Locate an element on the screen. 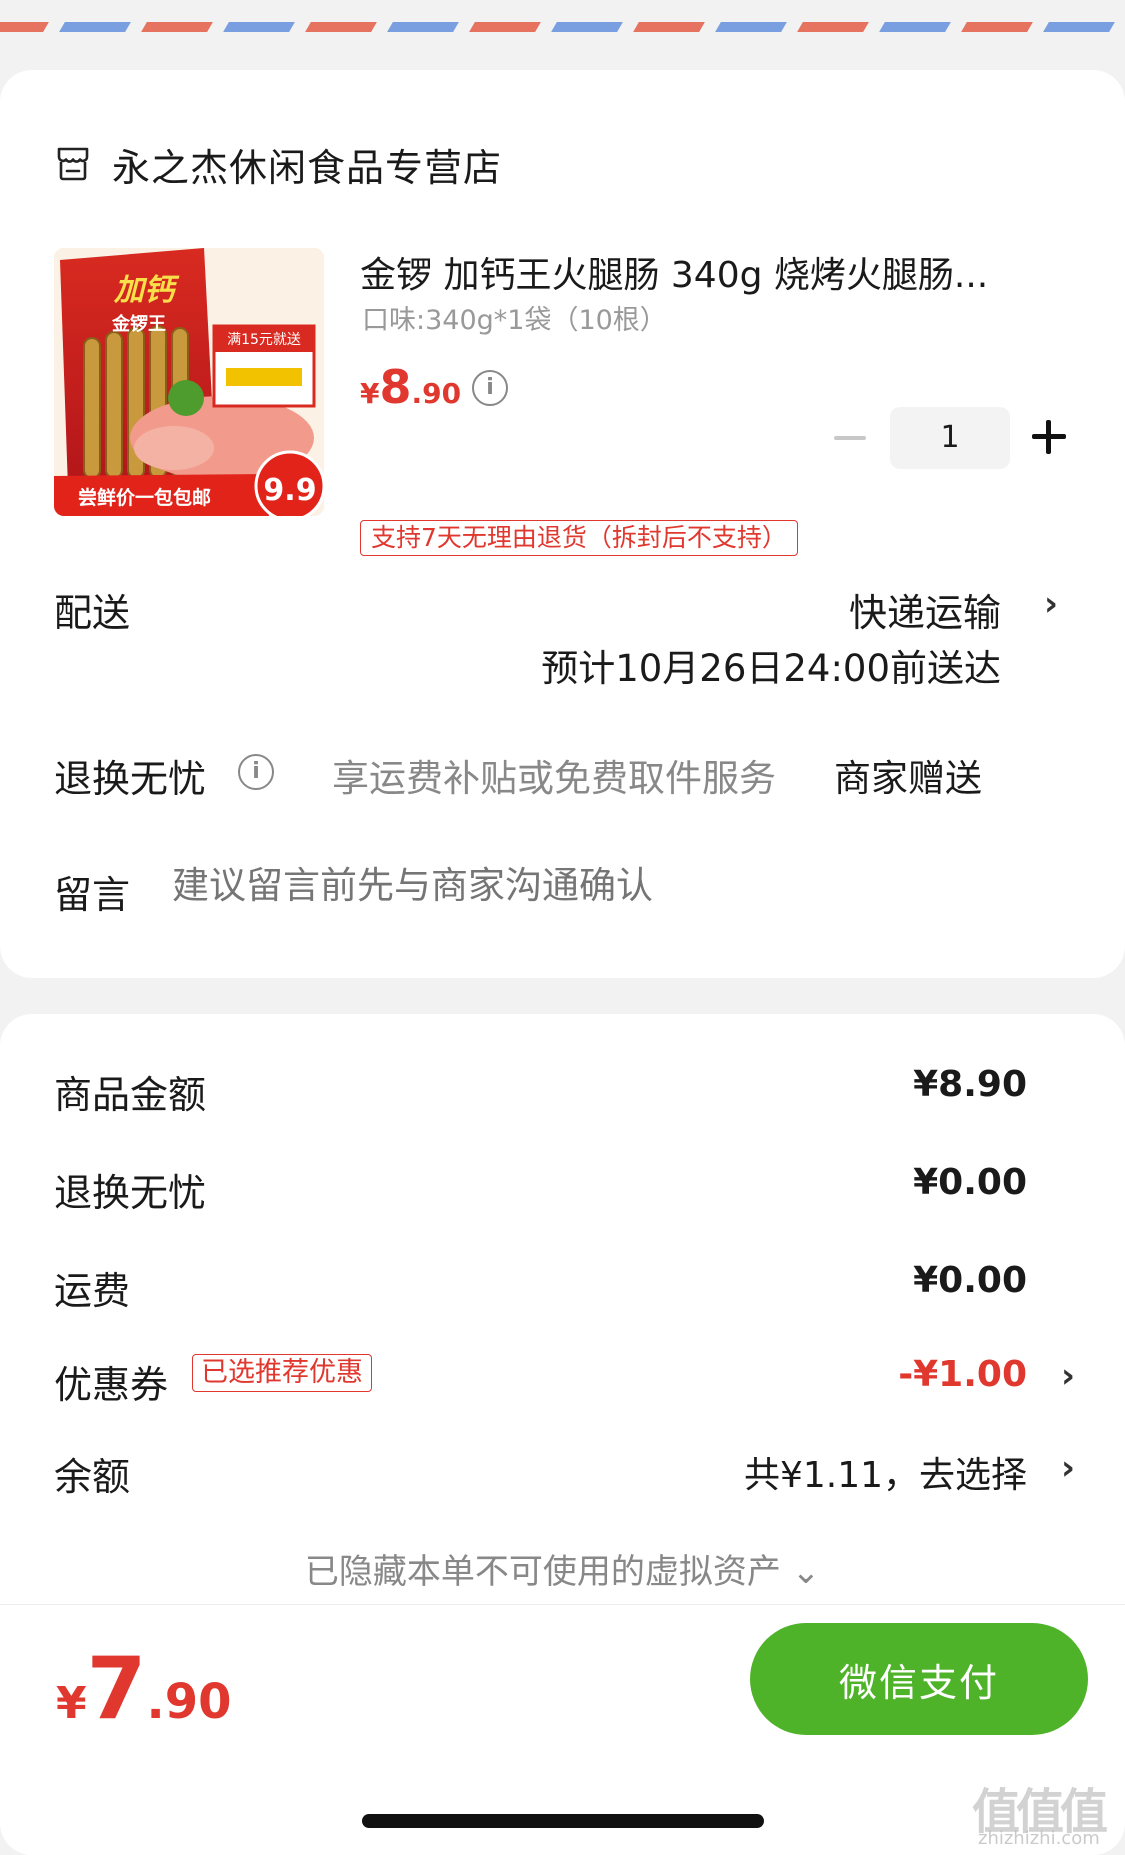 The width and height of the screenshot is (1125, 1855). brand-sub-text: 金锣王 is located at coordinates (138, 324).